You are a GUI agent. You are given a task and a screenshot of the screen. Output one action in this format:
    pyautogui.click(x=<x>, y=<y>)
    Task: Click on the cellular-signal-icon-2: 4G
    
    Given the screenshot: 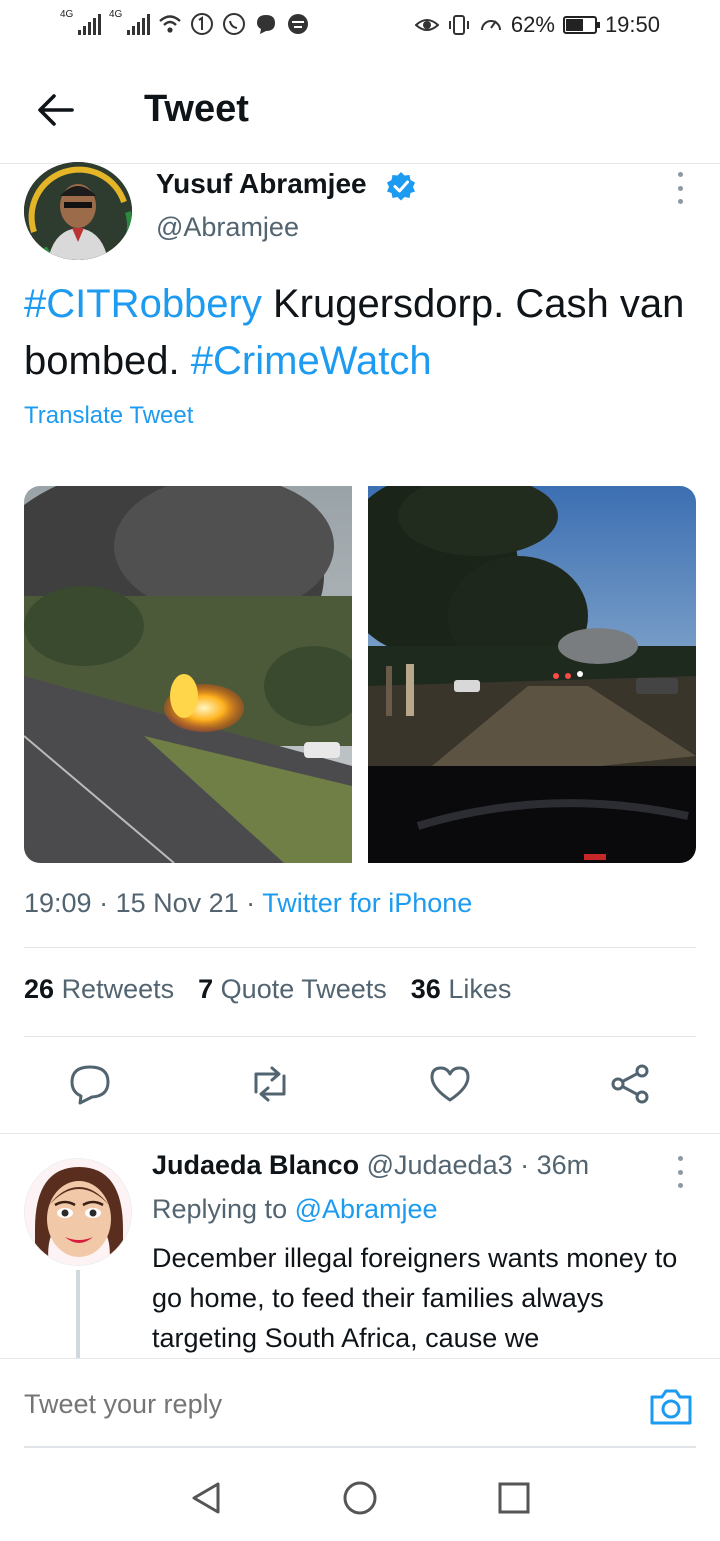 What is the action you would take?
    pyautogui.click(x=129, y=22)
    